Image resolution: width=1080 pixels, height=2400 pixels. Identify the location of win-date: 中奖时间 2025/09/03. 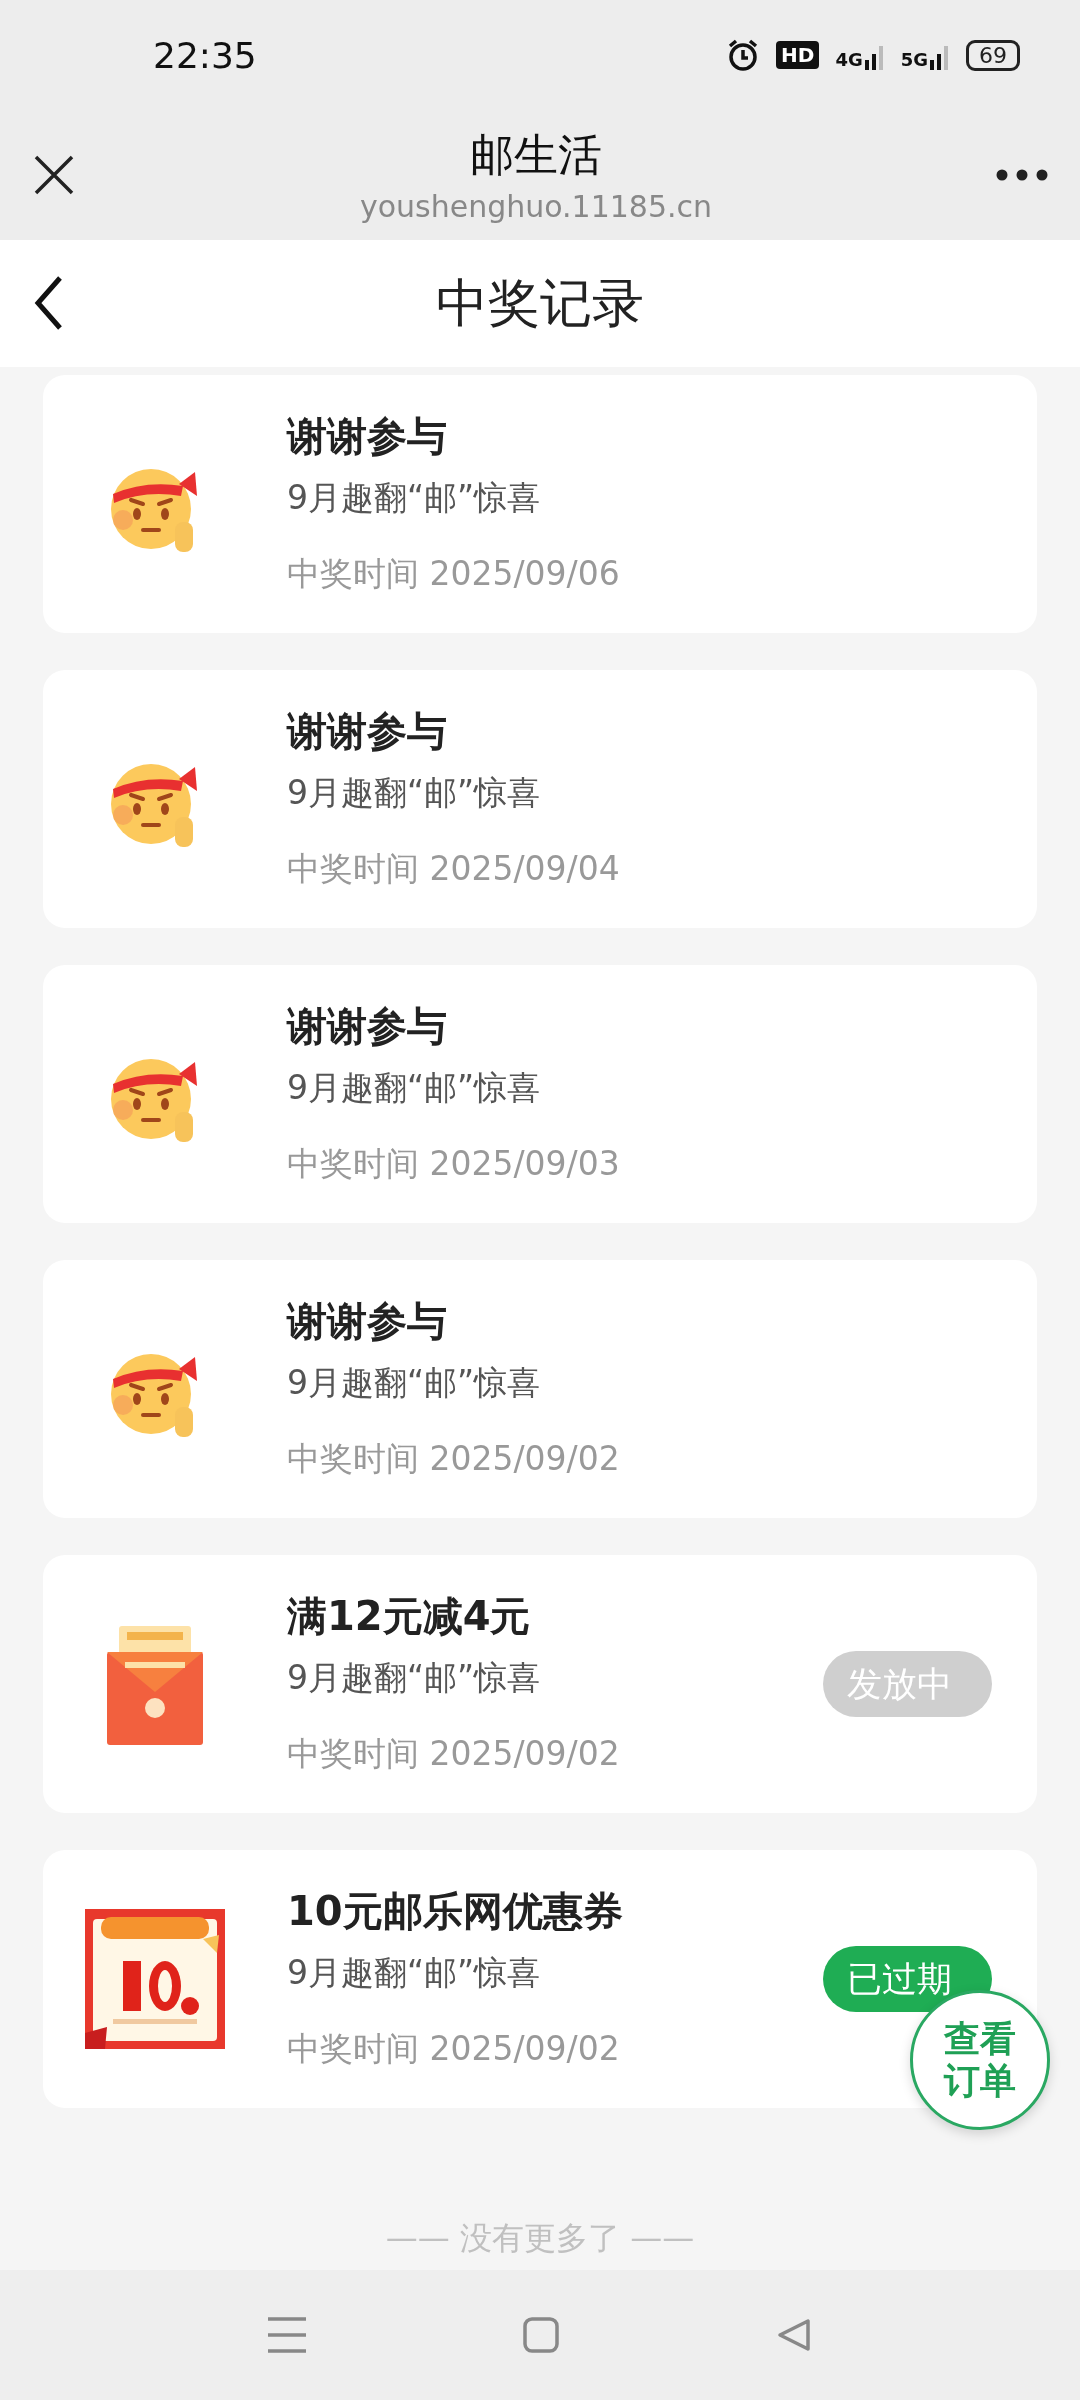
(454, 1164).